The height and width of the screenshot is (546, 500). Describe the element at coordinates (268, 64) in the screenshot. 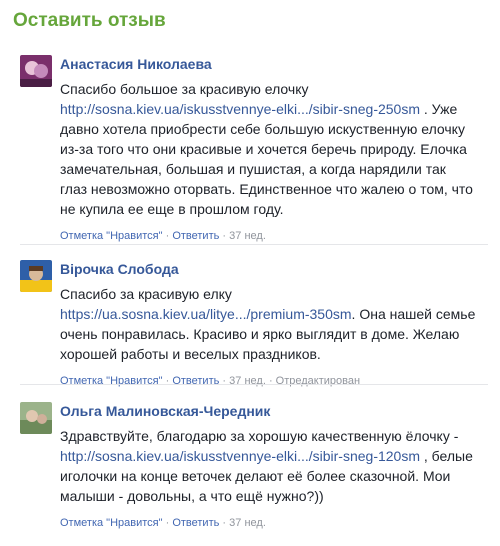

I see `comment-author: Анастасия Николаева` at that location.